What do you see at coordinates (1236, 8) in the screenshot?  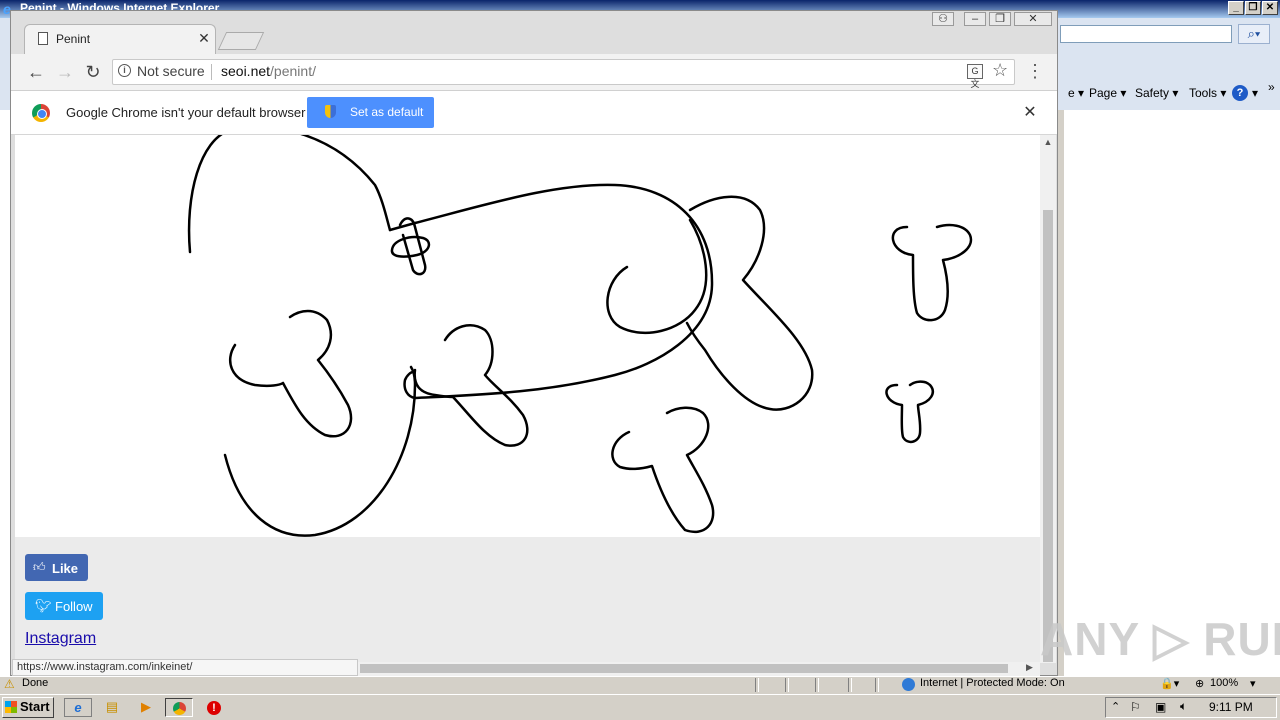 I see `ie-minimize-button: _` at bounding box center [1236, 8].